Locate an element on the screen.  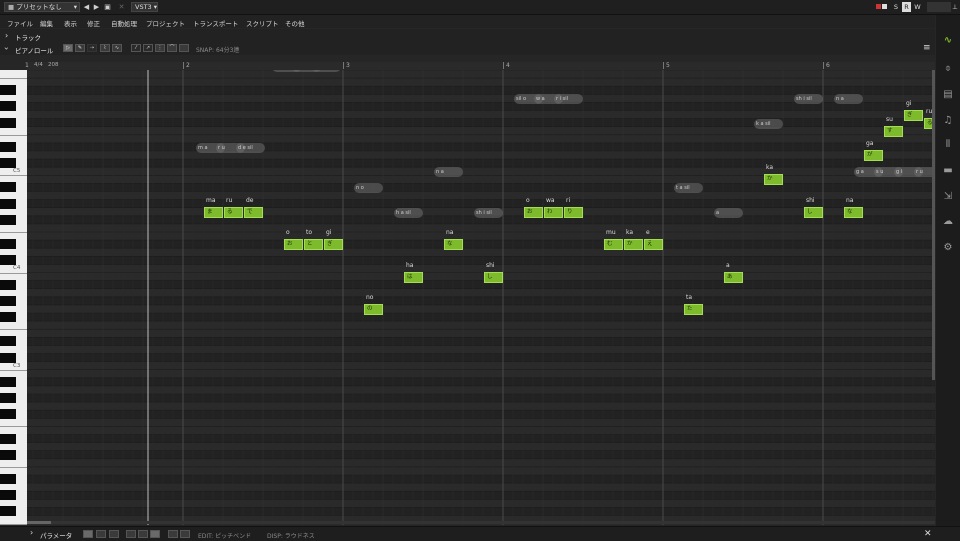
menu-edit: 編集 is located at coordinates (46, 23).